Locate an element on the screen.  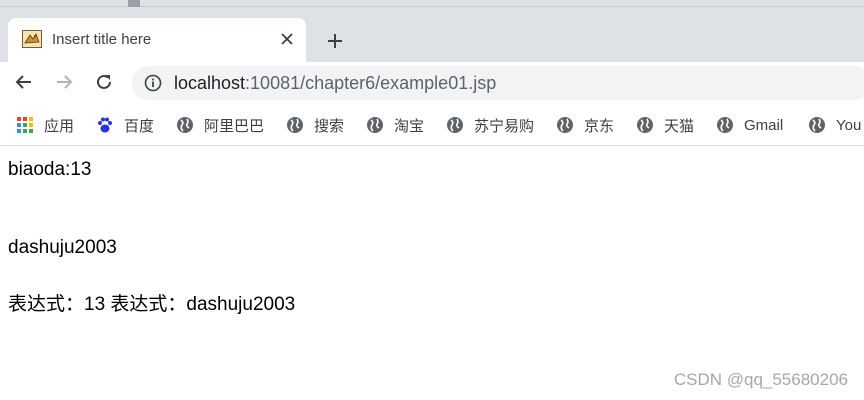
forward-button is located at coordinates (64, 82).